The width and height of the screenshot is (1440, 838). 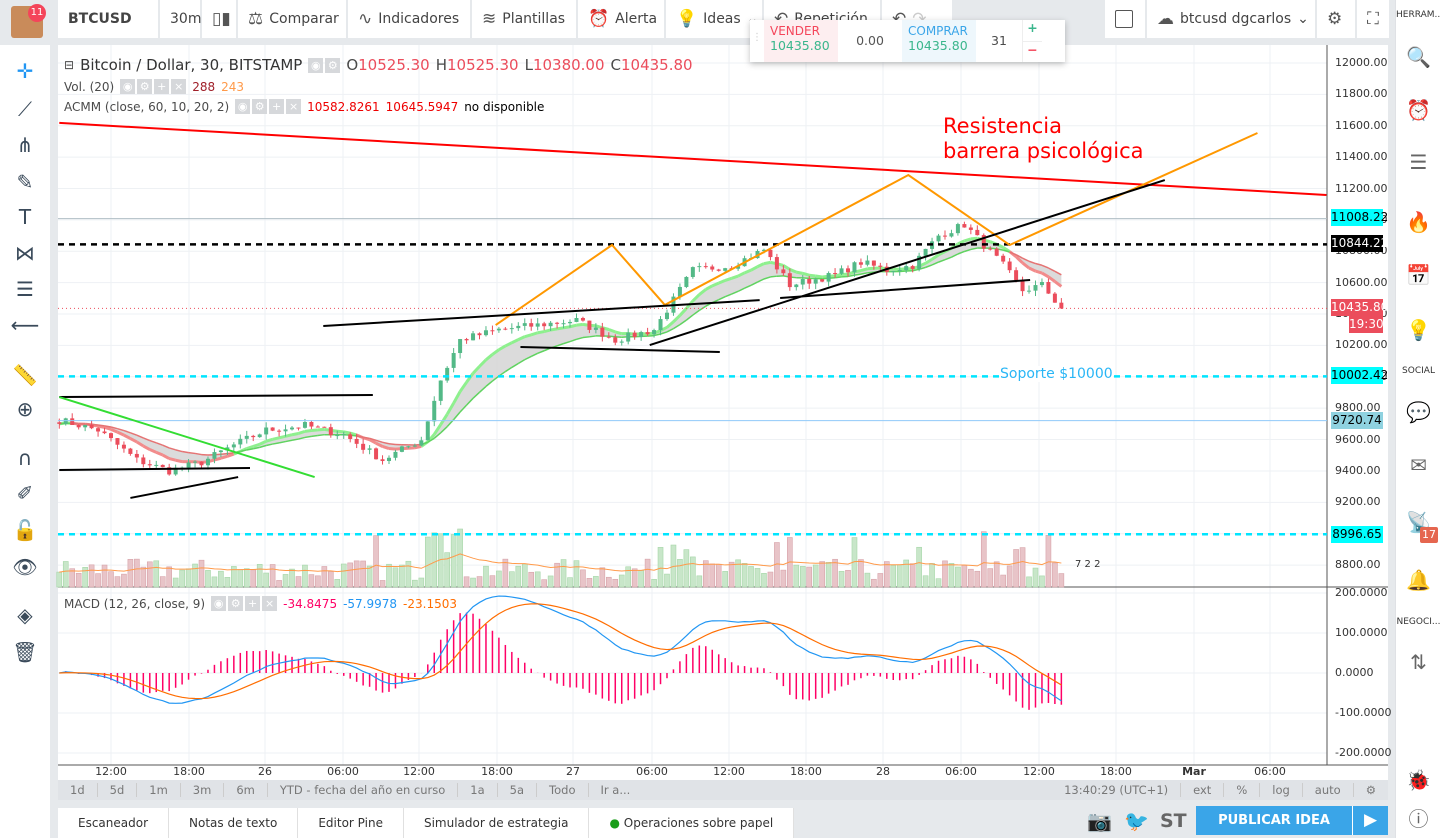 What do you see at coordinates (146, 107) in the screenshot?
I see `acmm-title: ACMM (close, 60, 10, 20, 2)` at bounding box center [146, 107].